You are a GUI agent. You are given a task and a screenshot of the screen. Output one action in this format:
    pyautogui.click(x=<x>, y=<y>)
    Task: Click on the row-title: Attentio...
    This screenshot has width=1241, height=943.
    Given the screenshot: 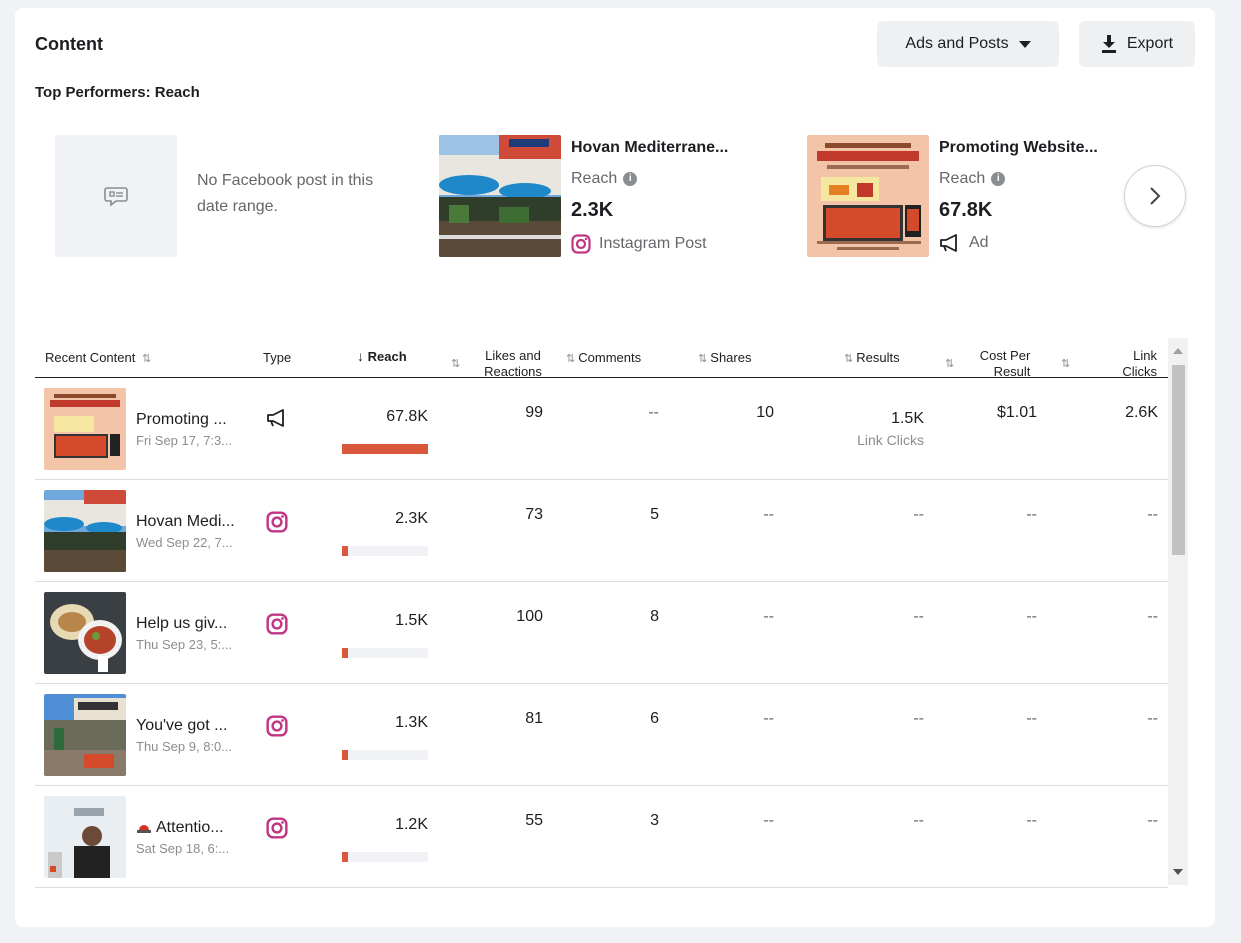 What is the action you would take?
    pyautogui.click(x=180, y=828)
    